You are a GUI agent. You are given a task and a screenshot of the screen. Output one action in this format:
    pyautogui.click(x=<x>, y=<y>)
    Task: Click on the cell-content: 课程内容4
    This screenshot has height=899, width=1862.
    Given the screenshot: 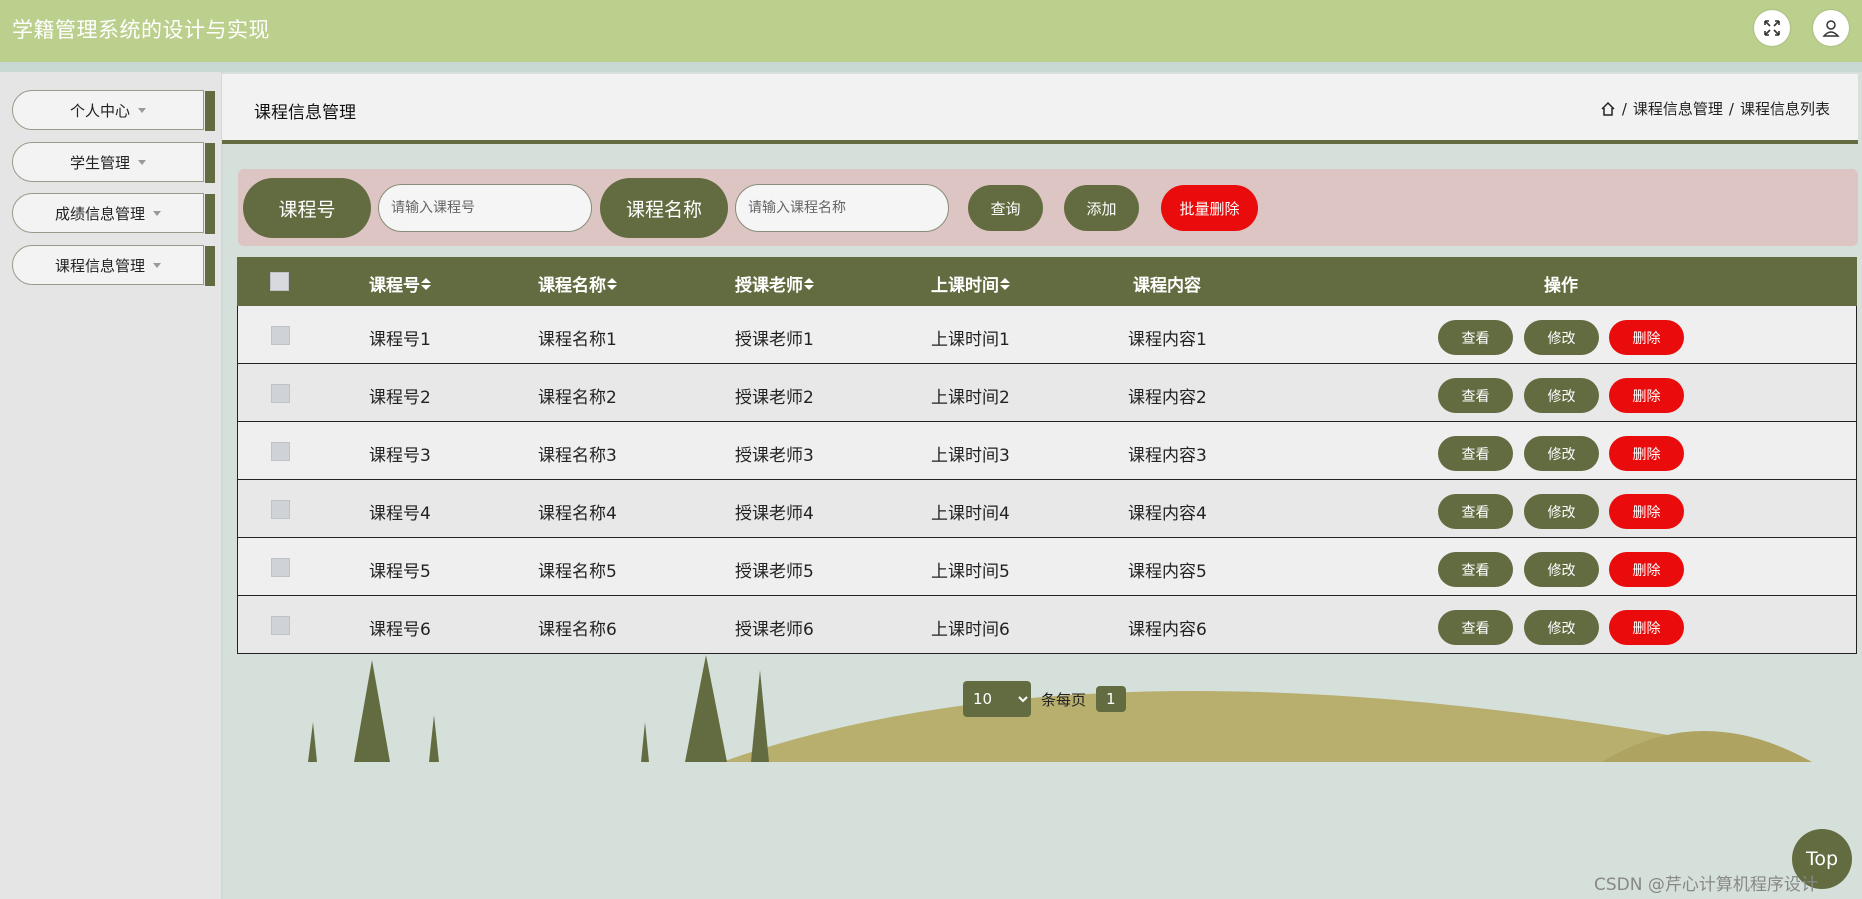 What is the action you would take?
    pyautogui.click(x=1167, y=514)
    